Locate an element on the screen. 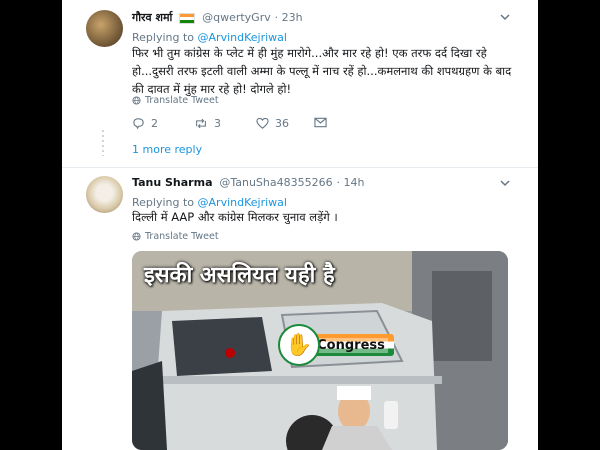 This screenshot has height=450, width=600. display-name: गौरव शर्मा is located at coordinates (152, 17).